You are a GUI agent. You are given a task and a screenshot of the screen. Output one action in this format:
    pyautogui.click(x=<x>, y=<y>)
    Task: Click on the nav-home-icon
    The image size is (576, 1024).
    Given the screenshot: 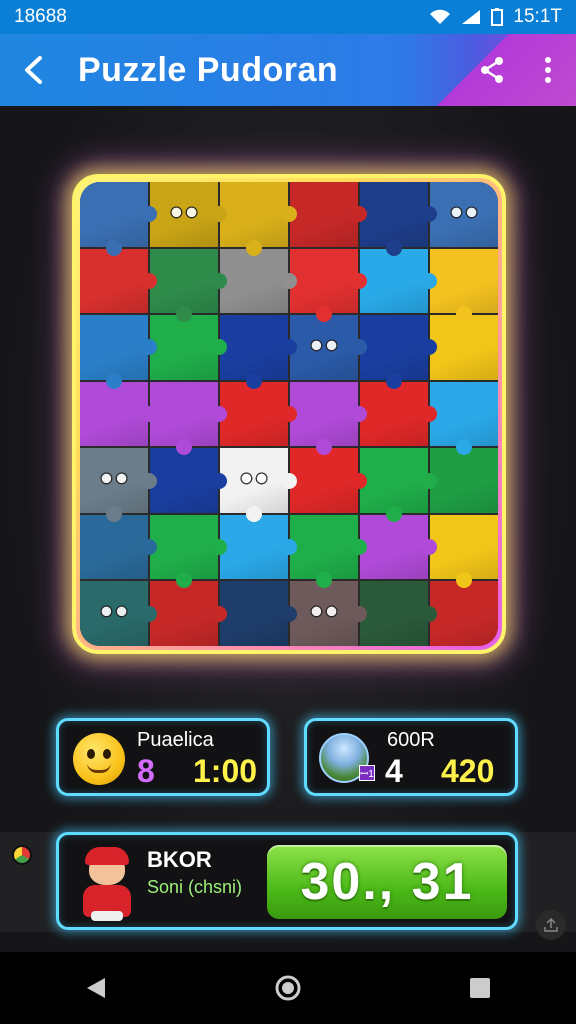 What is the action you would take?
    pyautogui.click(x=288, y=988)
    